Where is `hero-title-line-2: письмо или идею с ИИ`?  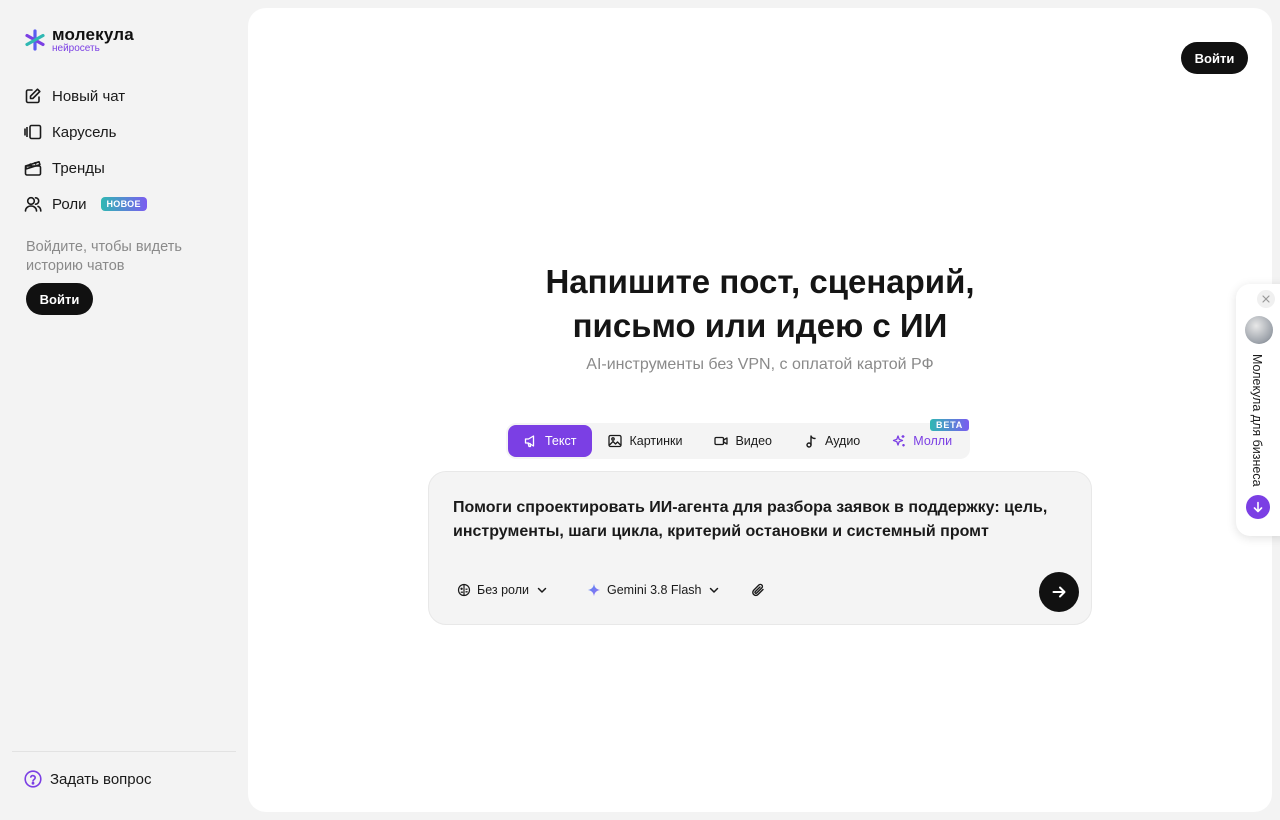 hero-title-line-2: письмо или идею с ИИ is located at coordinates (760, 325).